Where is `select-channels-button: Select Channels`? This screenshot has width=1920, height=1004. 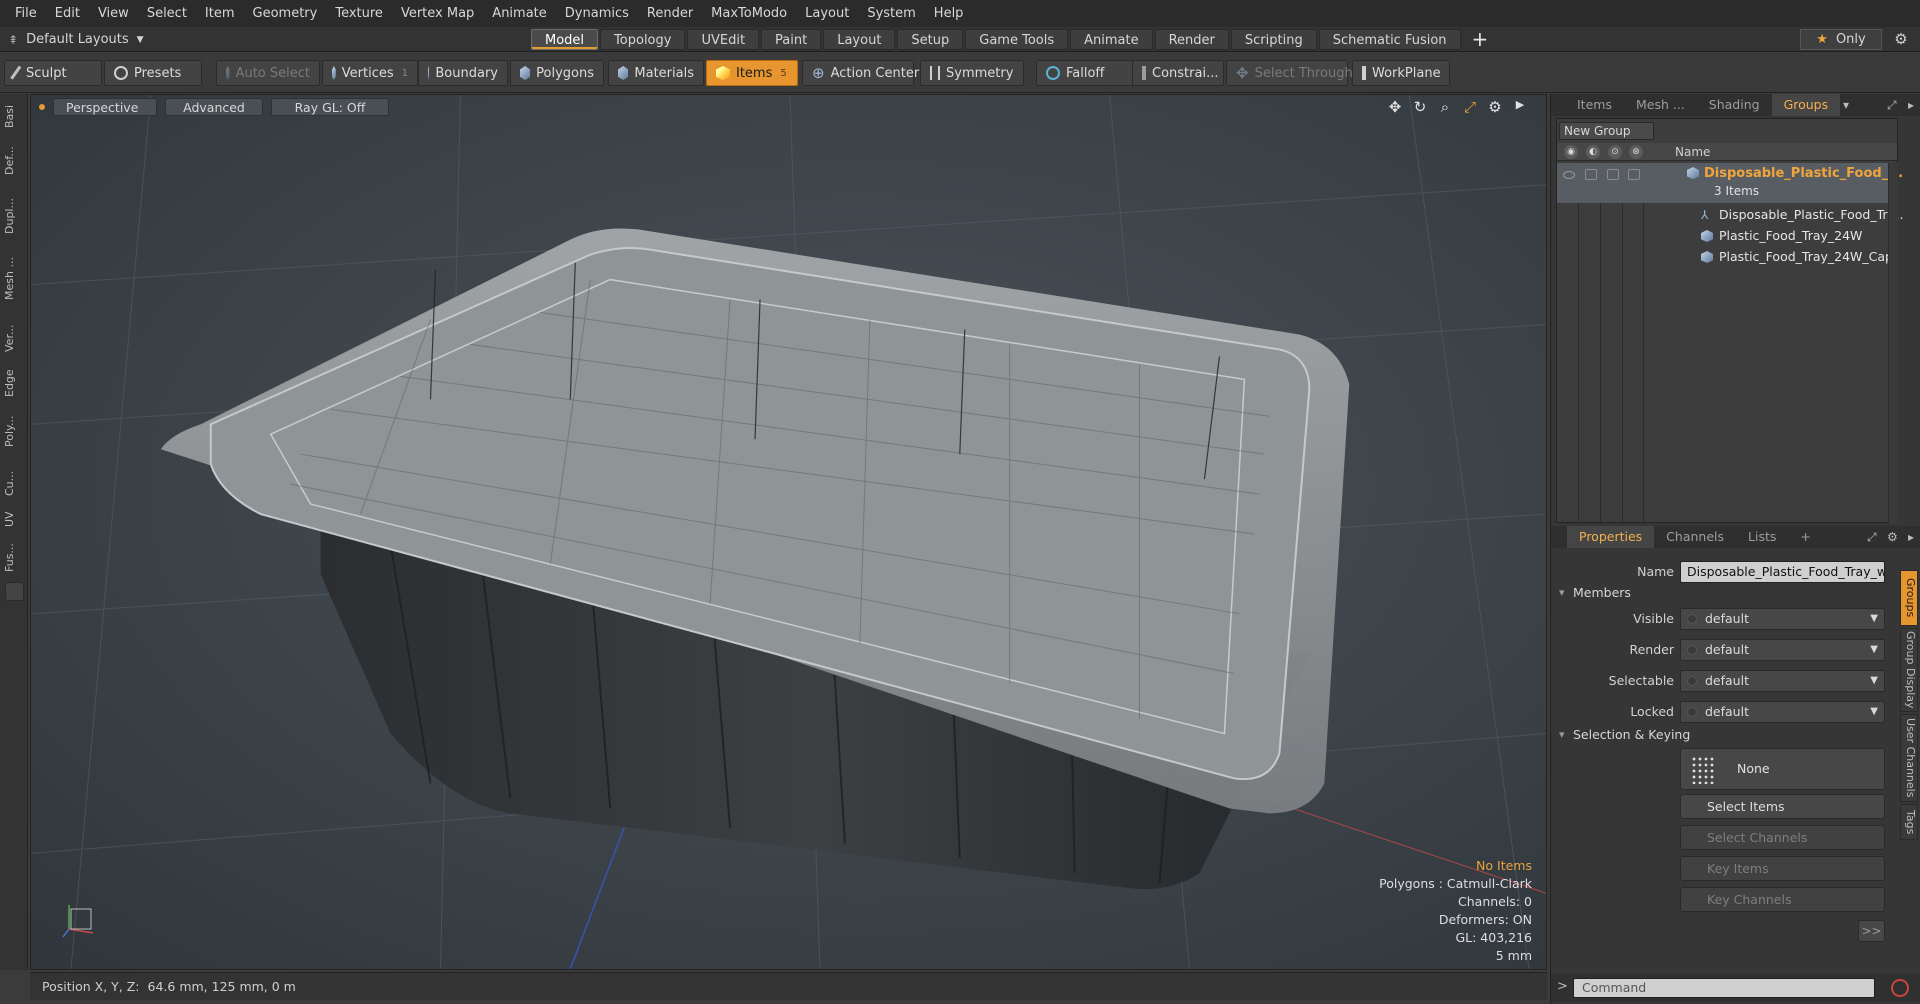
select-channels-button: Select Channels is located at coordinates (1782, 837).